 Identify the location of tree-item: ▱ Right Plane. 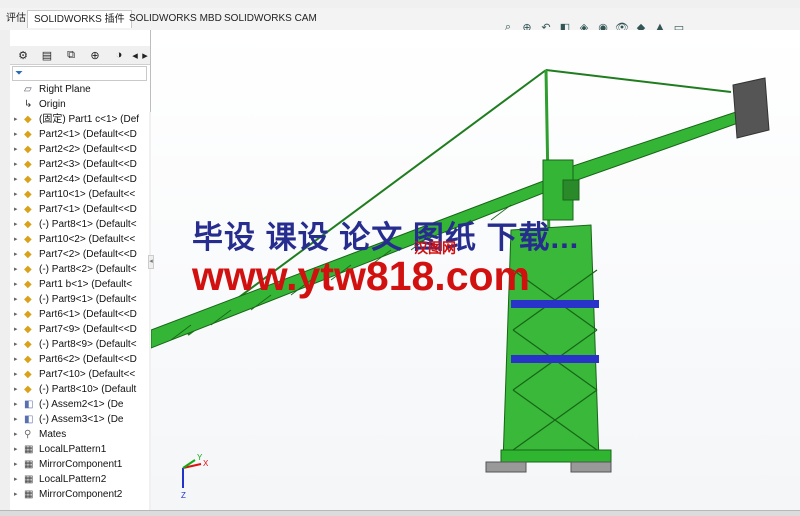
(79, 89).